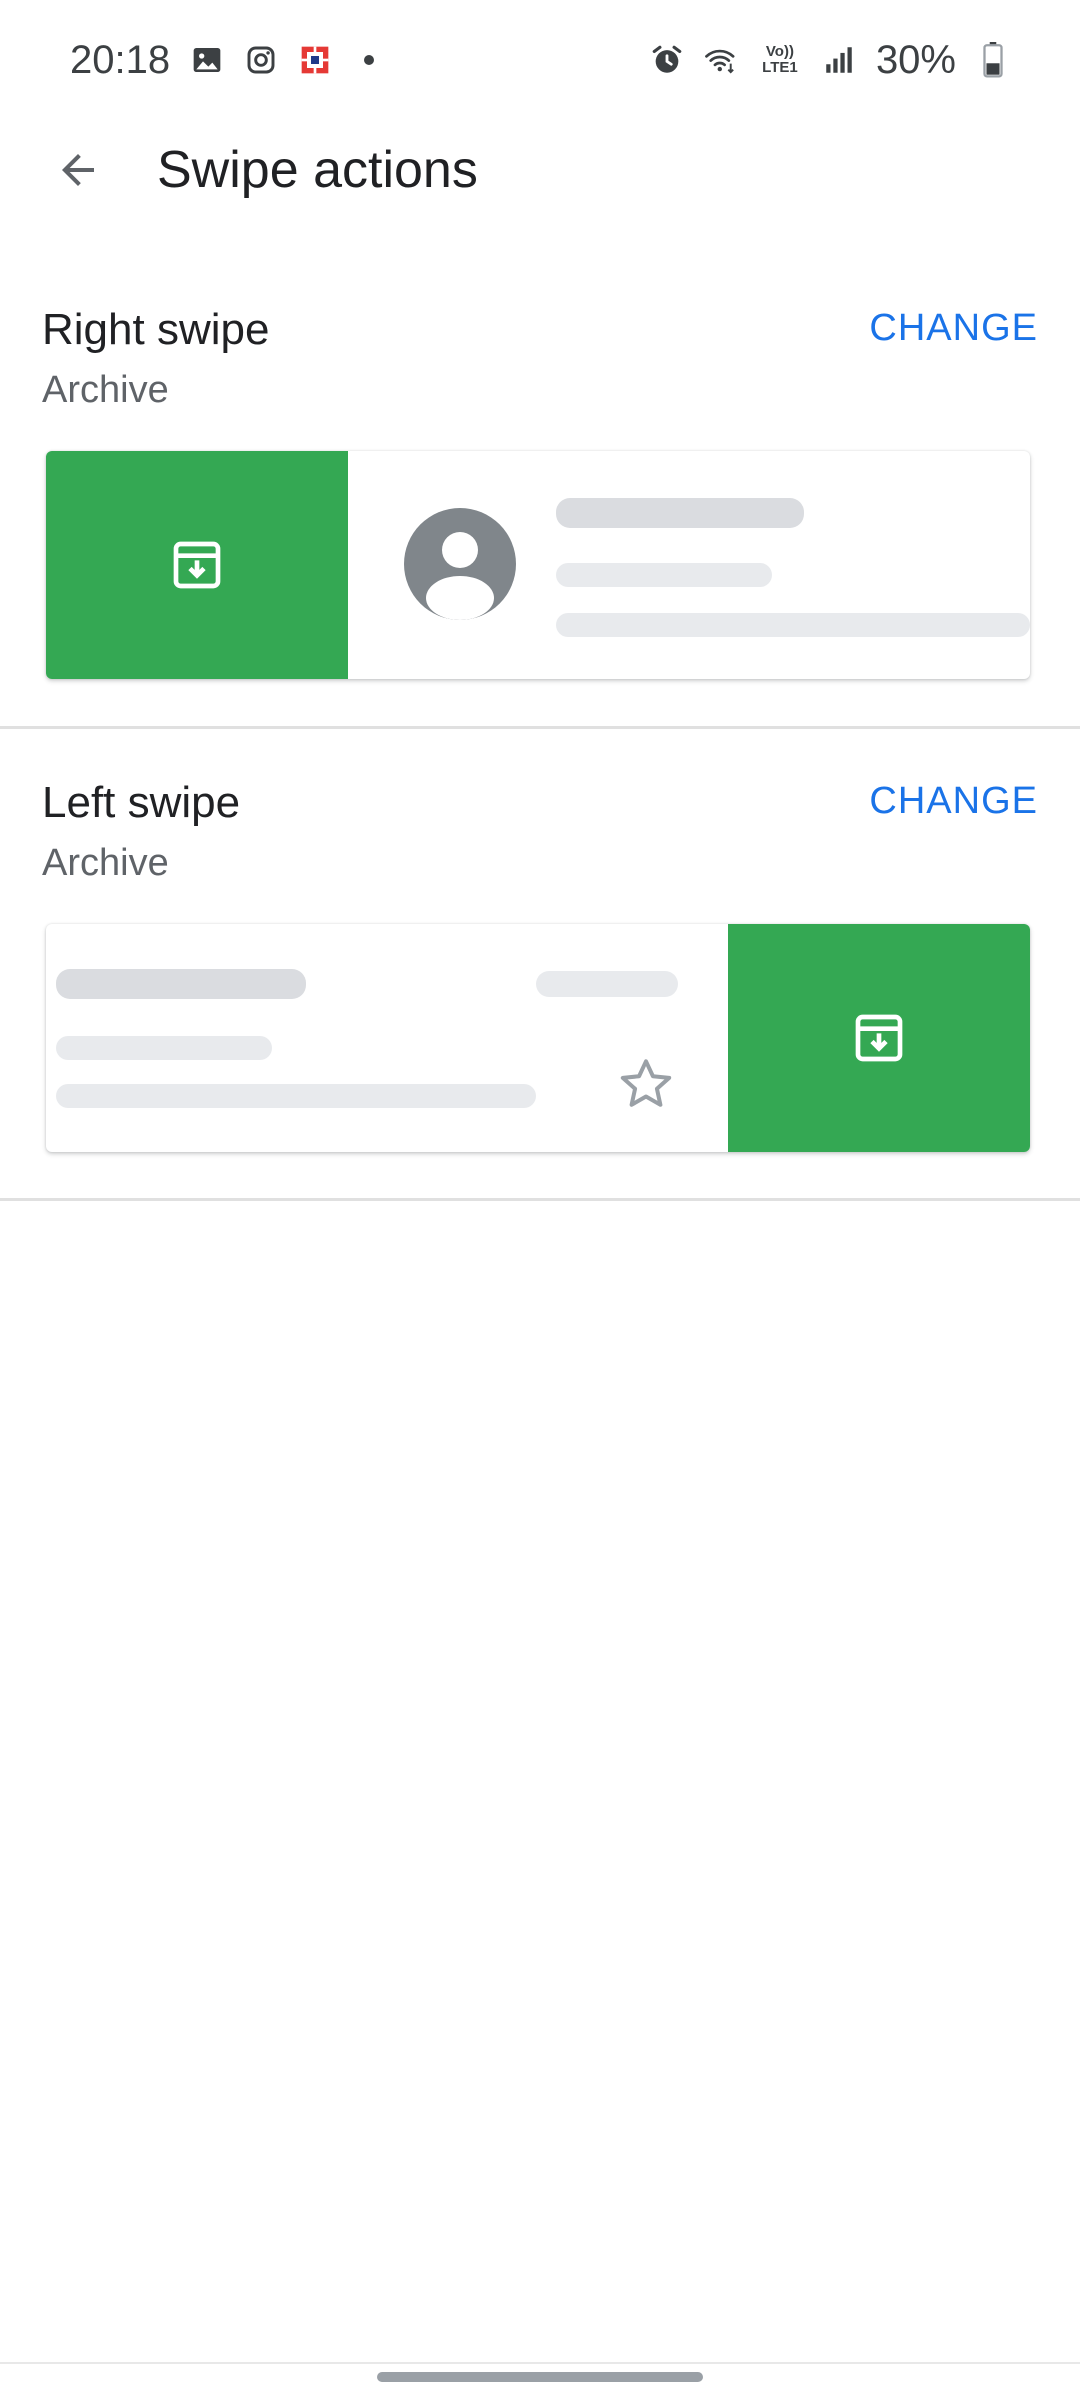 The width and height of the screenshot is (1080, 2400). What do you see at coordinates (646, 1083) in the screenshot?
I see `star-outline-icon` at bounding box center [646, 1083].